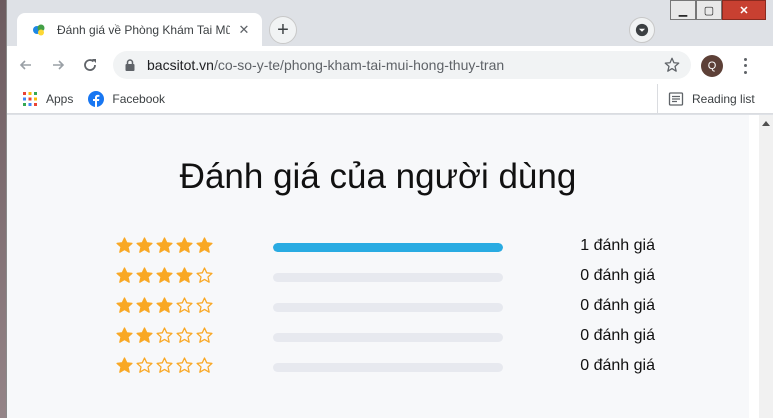  I want to click on tab-title: Đánh giá về Phòng Khám Tai Mũi, so click(143, 29).